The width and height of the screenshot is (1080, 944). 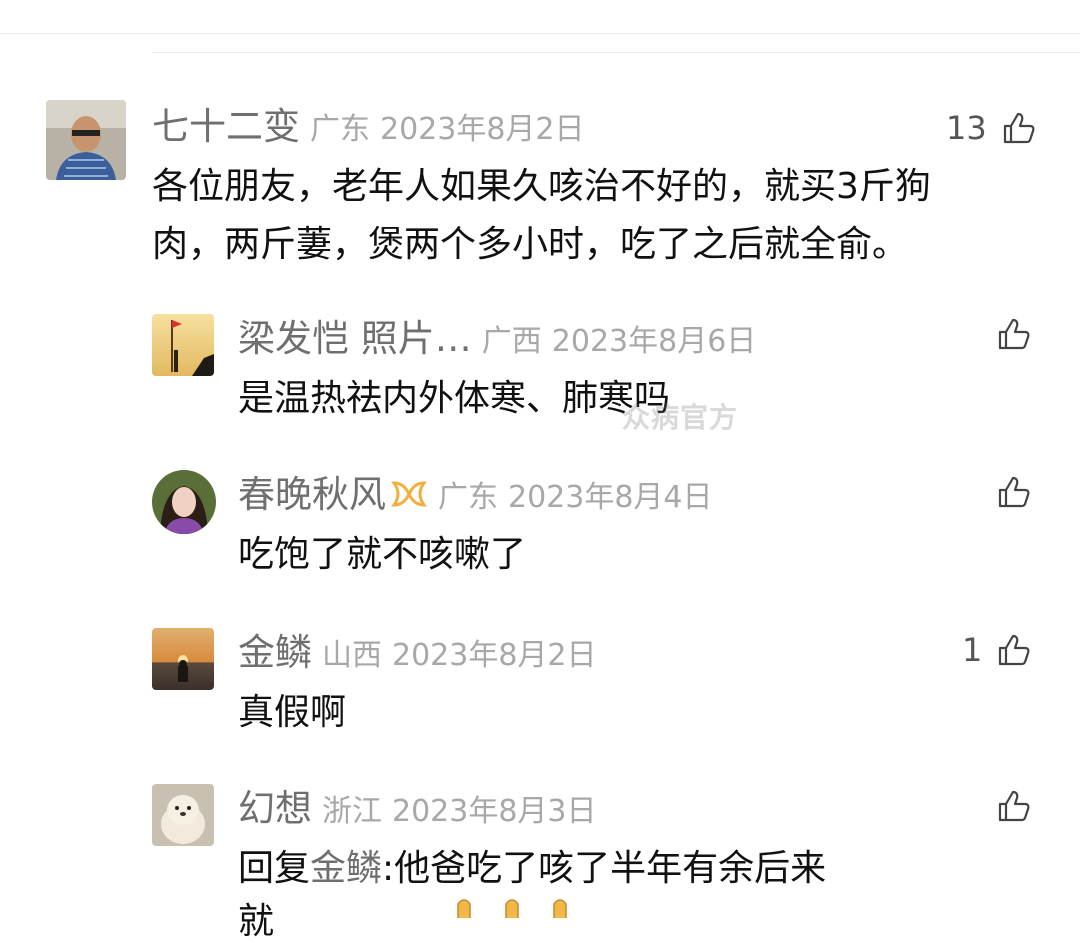 What do you see at coordinates (997, 650) in the screenshot?
I see `like-button: 1` at bounding box center [997, 650].